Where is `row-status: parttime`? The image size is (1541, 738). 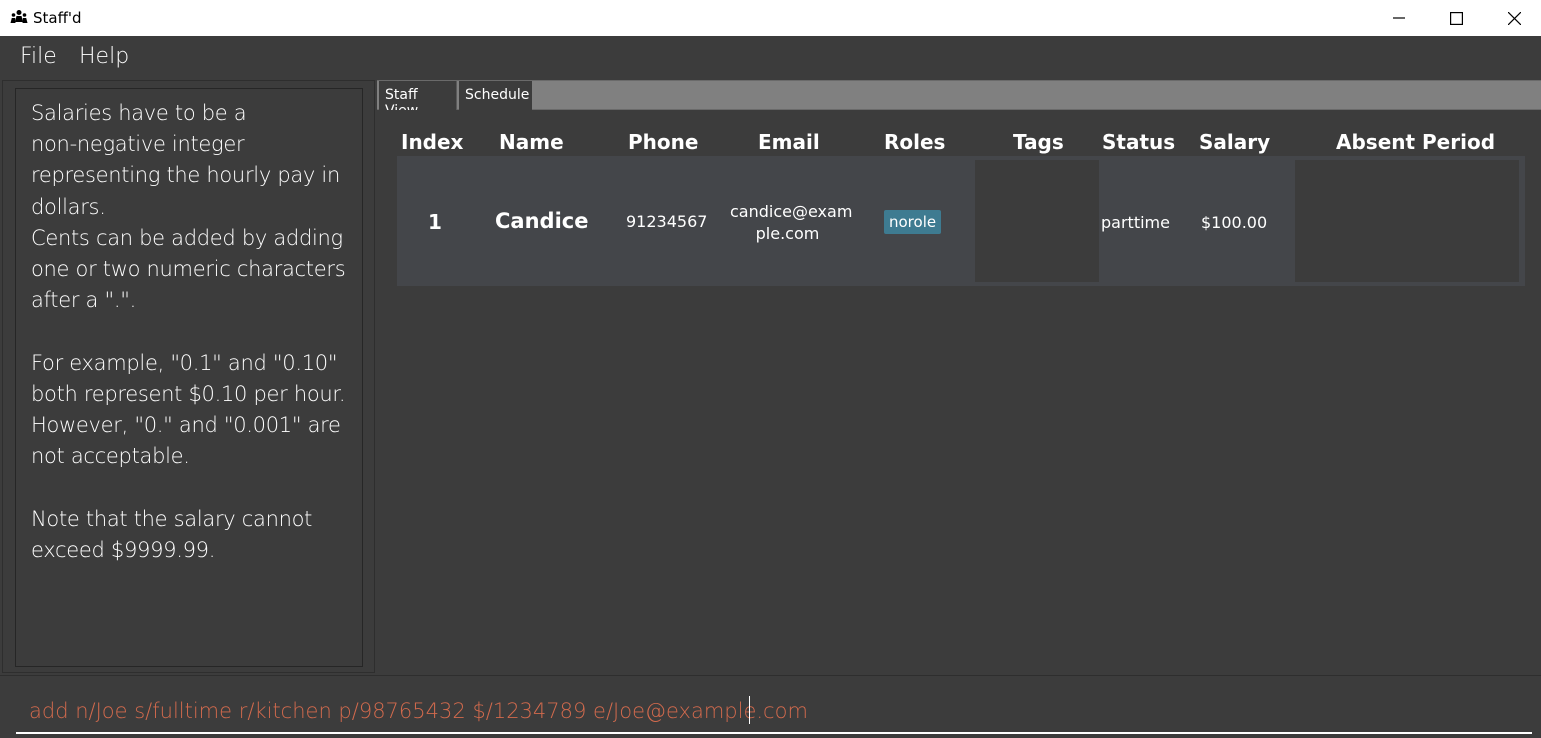
row-status: parttime is located at coordinates (1135, 222).